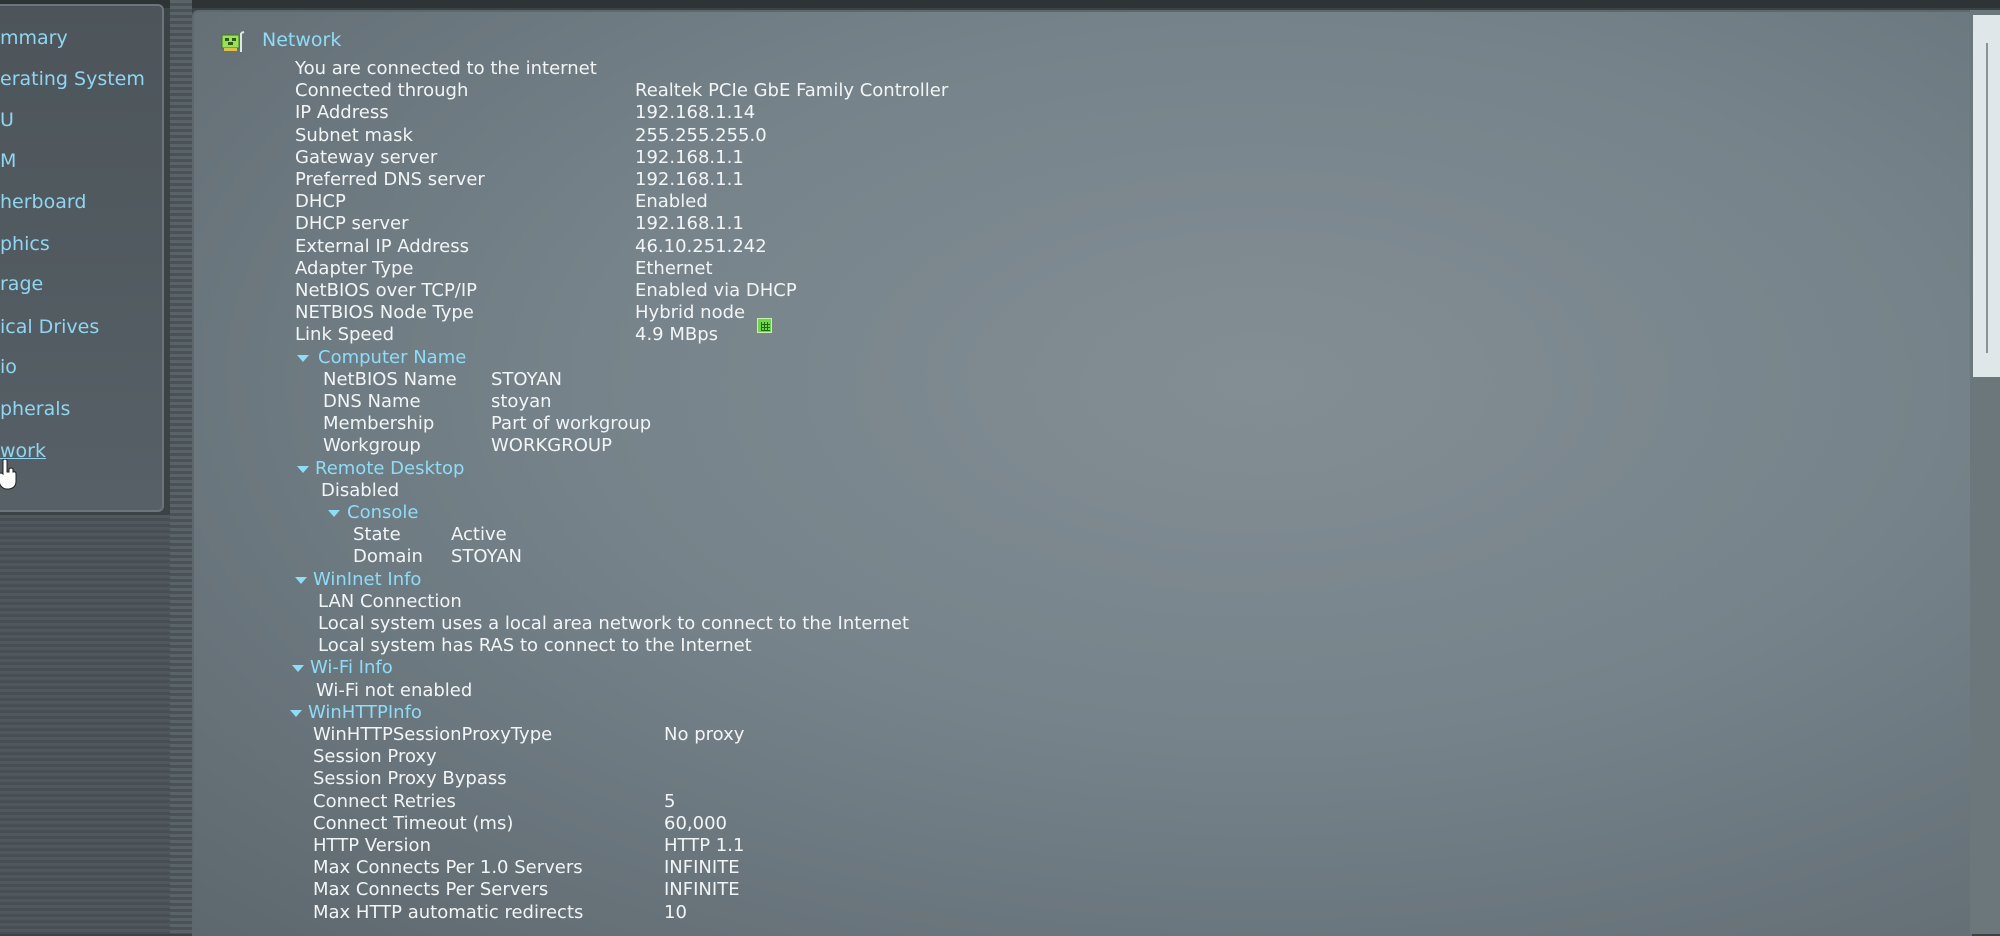 The height and width of the screenshot is (936, 2000). I want to click on section-title: Network, so click(302, 40).